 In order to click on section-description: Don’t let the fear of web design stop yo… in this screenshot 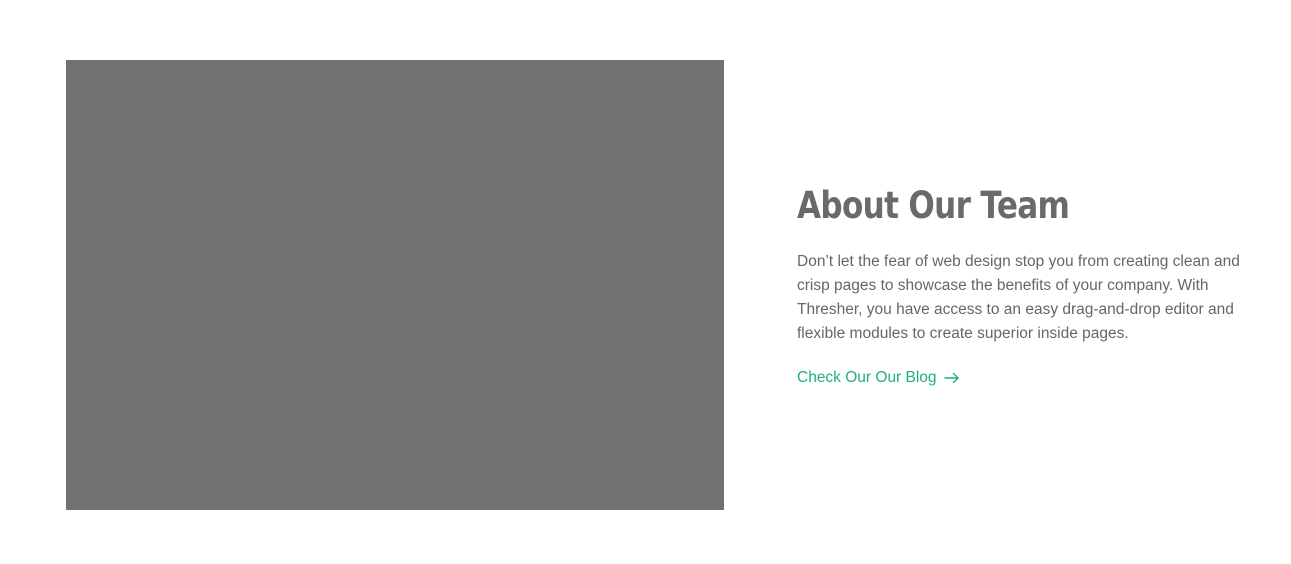, I will do `click(1018, 297)`.